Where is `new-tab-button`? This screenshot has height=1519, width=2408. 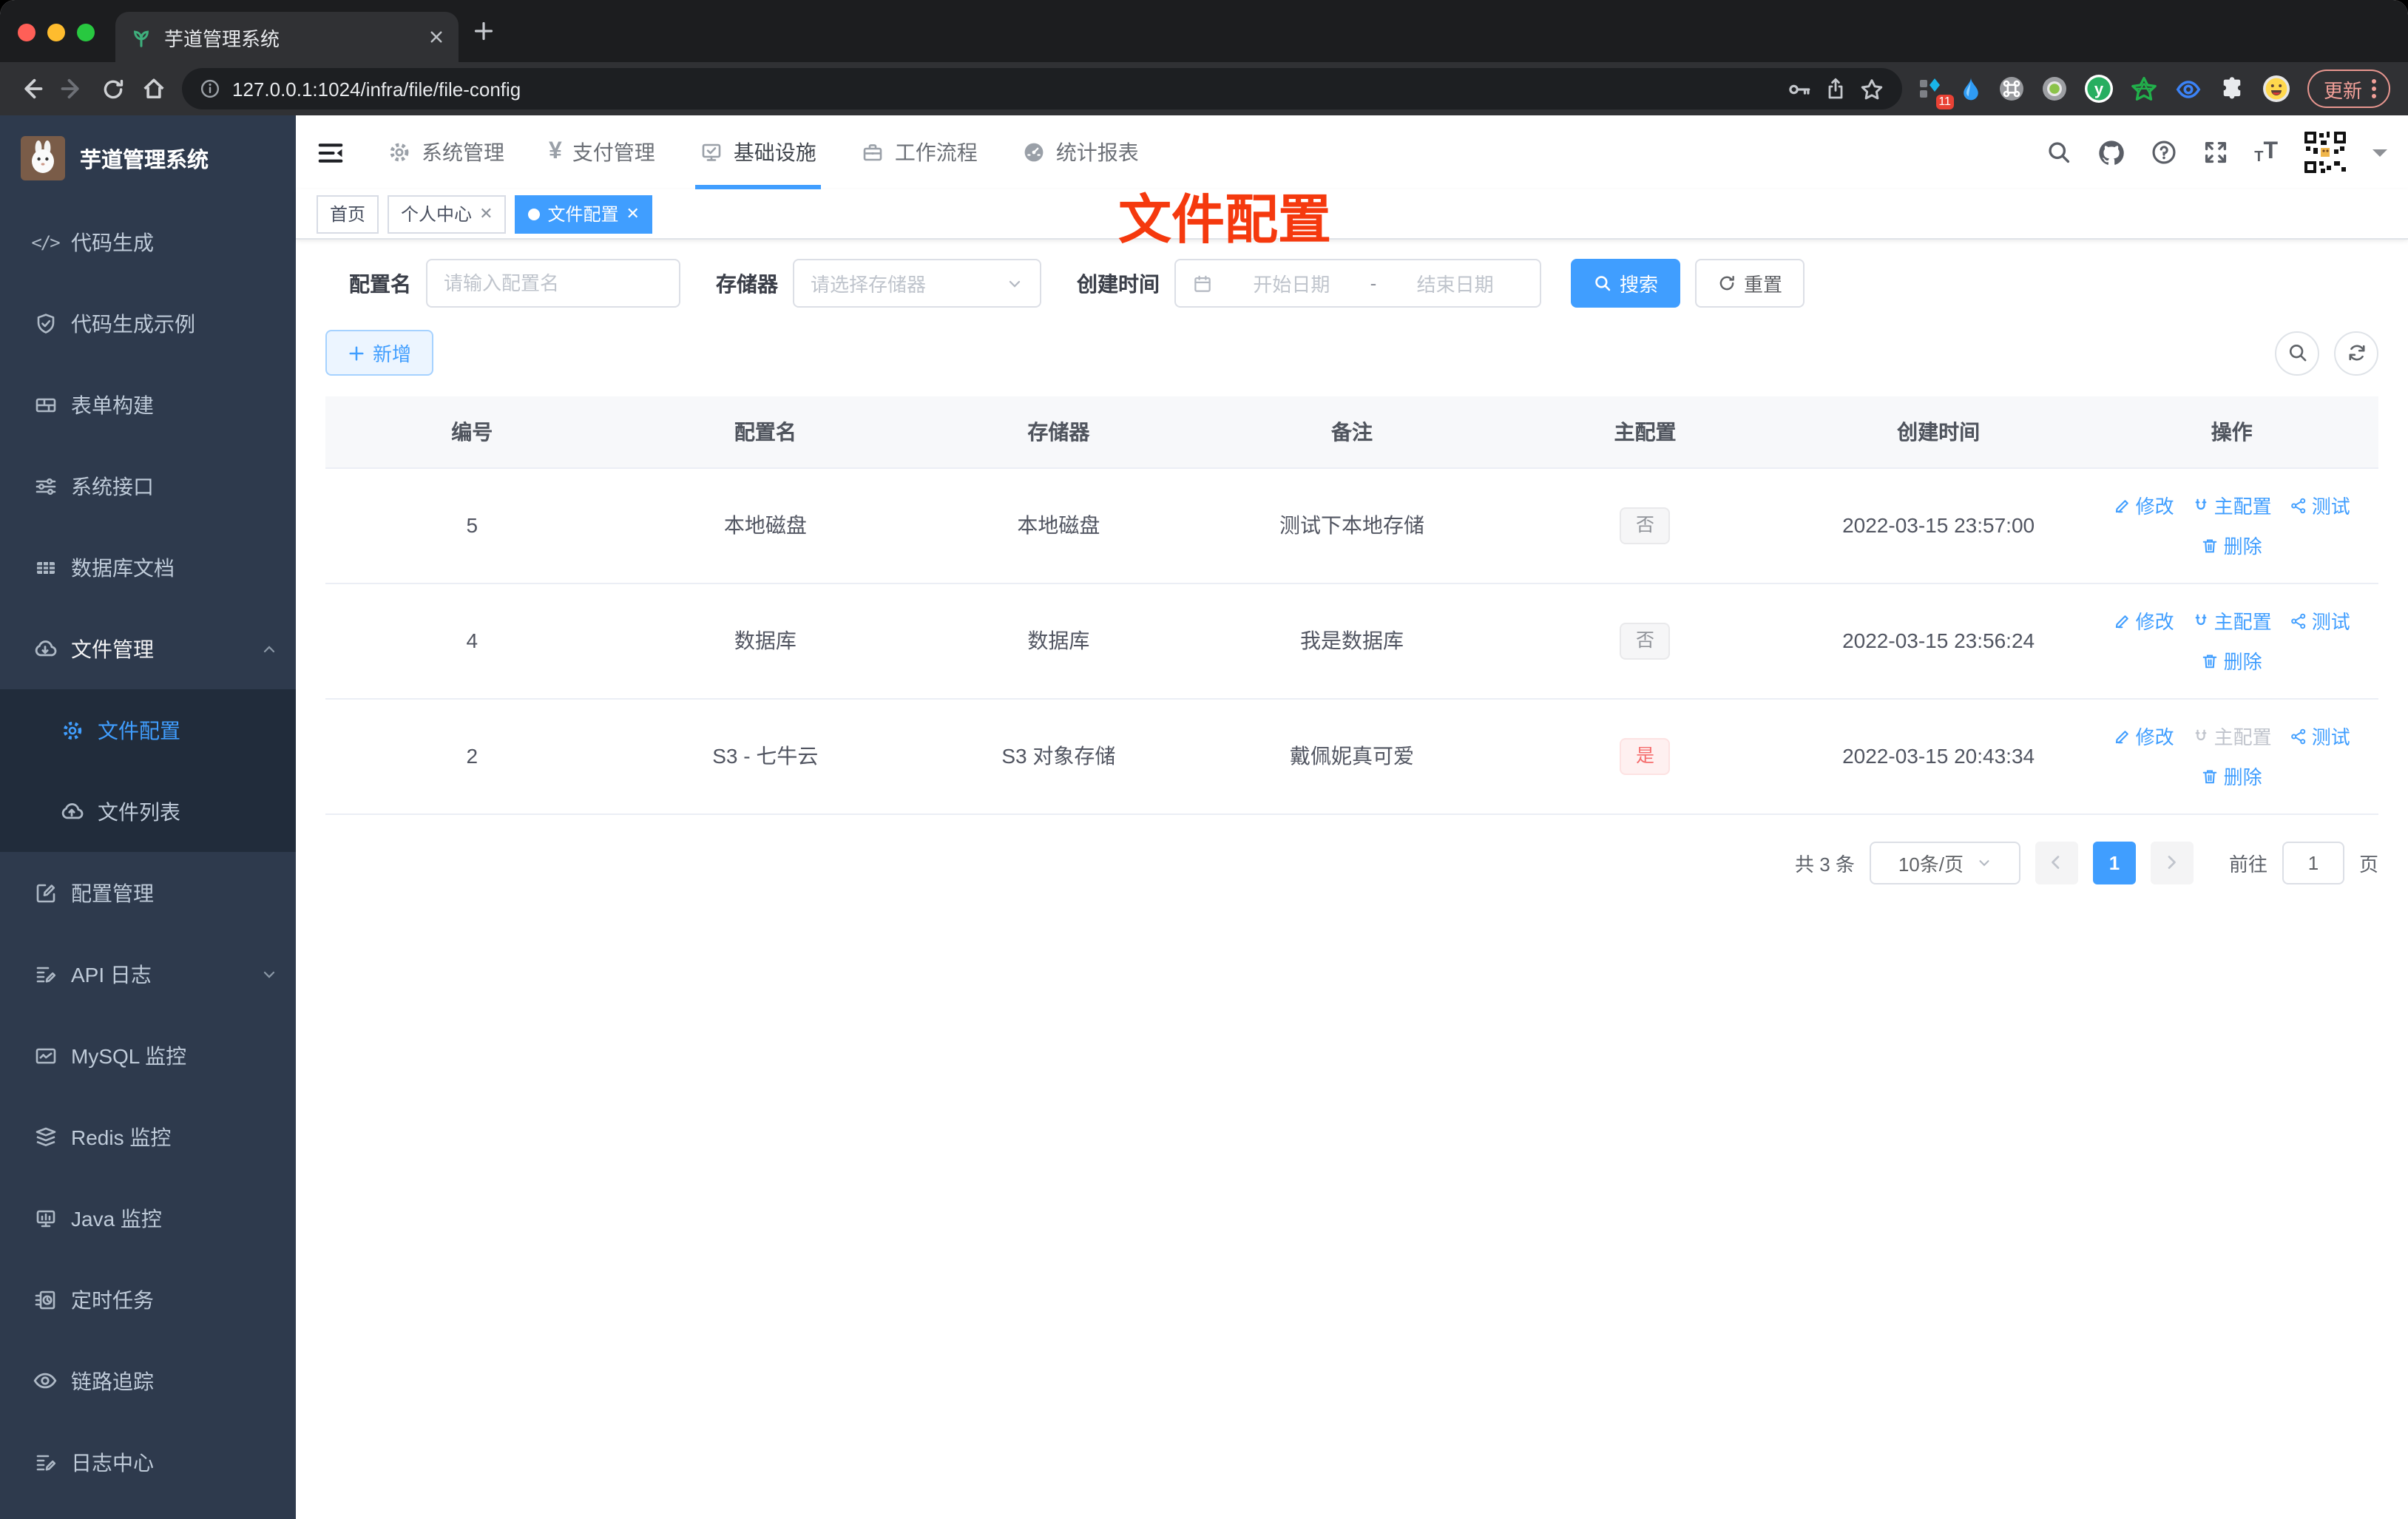 new-tab-button is located at coordinates (483, 31).